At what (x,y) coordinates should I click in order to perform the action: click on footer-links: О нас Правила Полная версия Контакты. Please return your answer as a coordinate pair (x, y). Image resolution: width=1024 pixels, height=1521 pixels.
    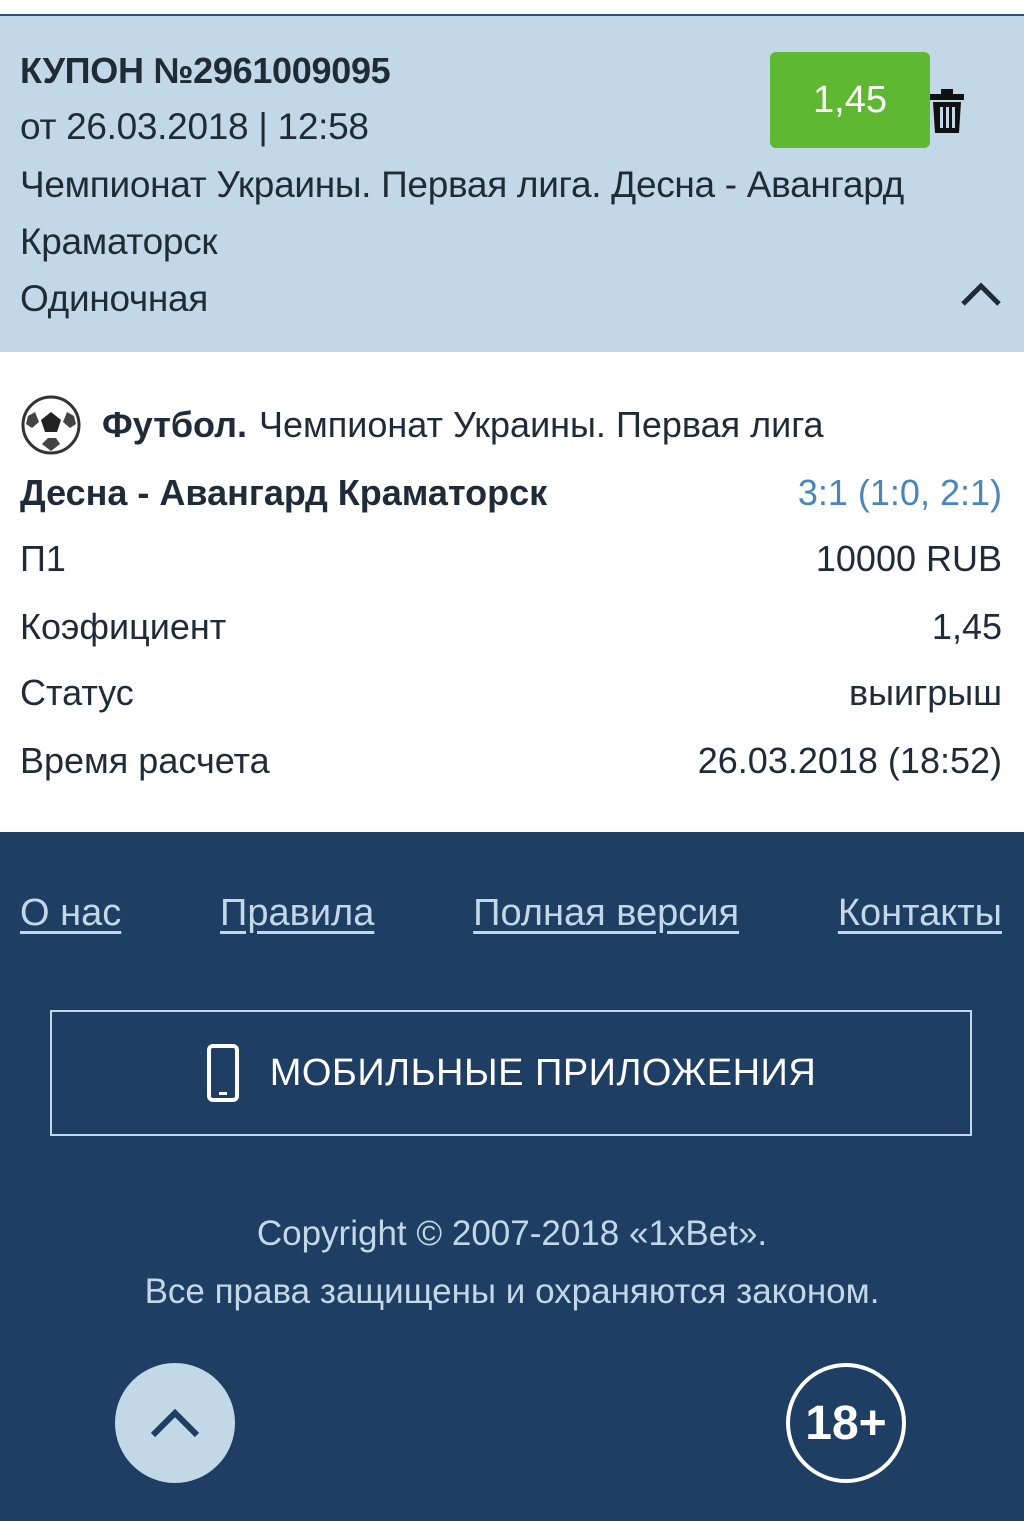
    Looking at the image, I should click on (511, 913).